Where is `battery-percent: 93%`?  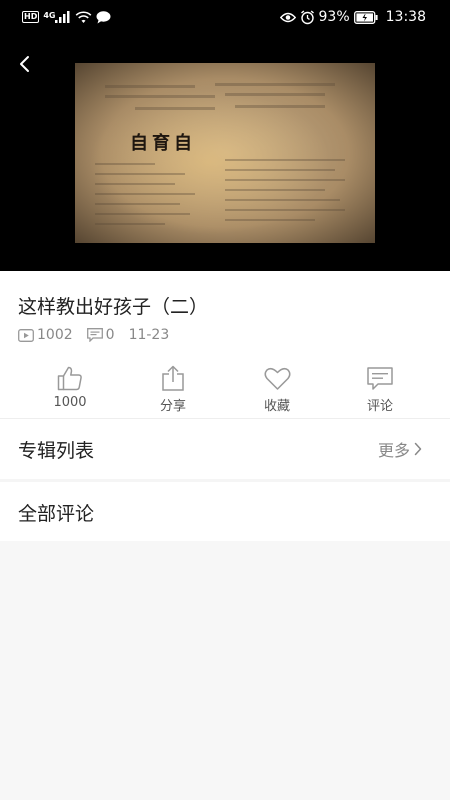
battery-percent: 93% is located at coordinates (334, 17).